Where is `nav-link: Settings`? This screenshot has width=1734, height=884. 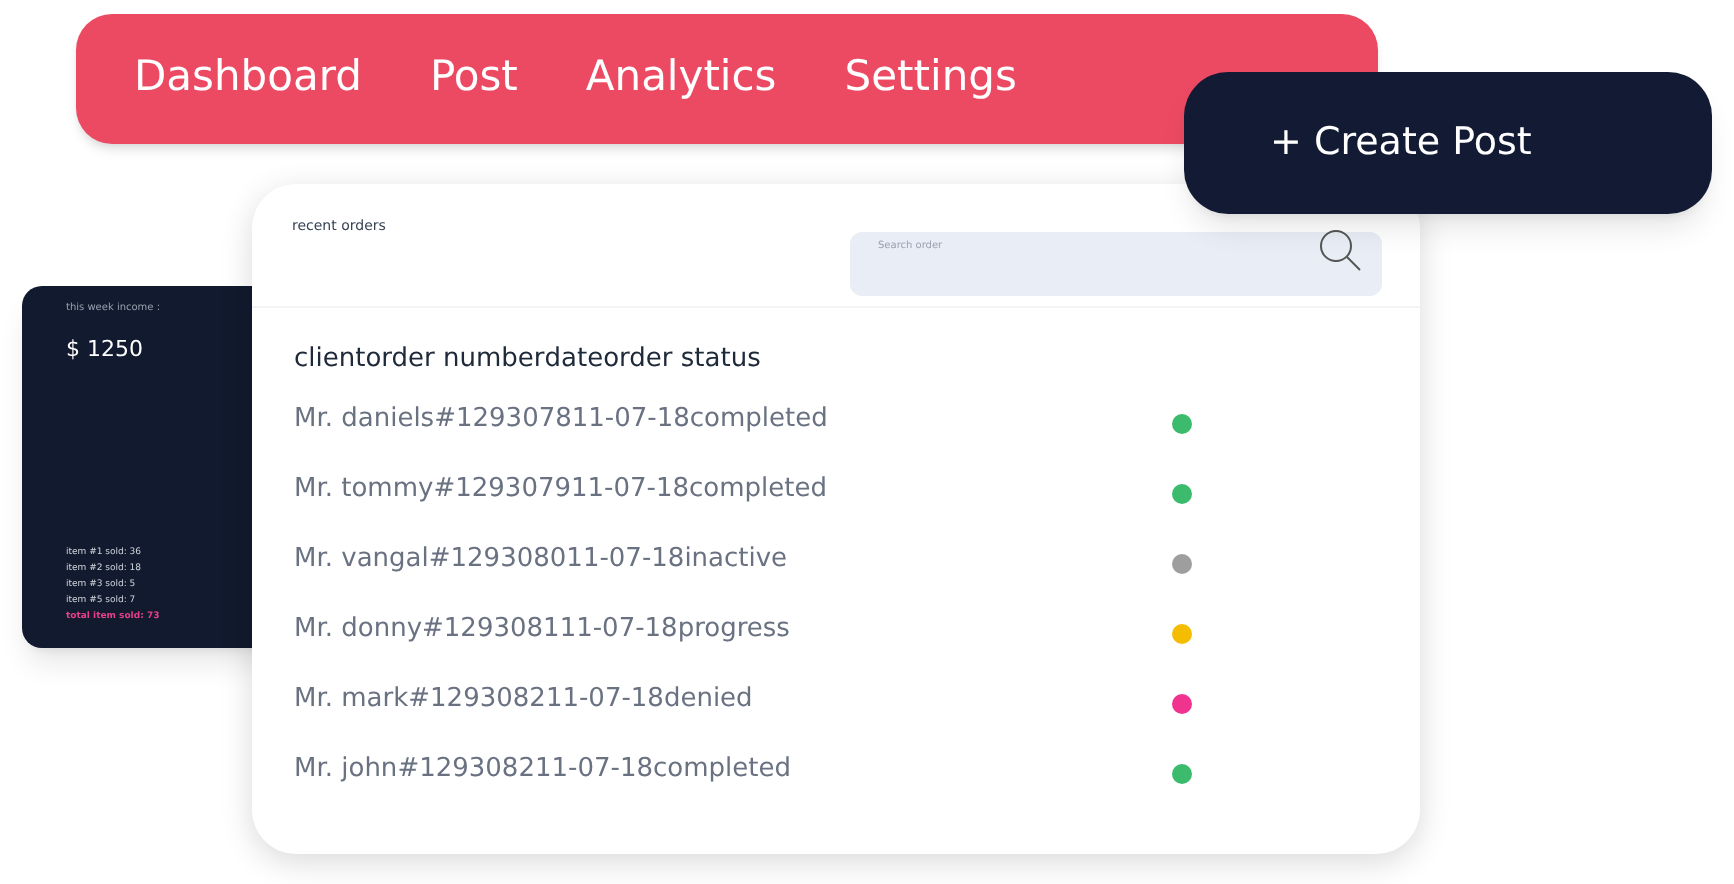 nav-link: Settings is located at coordinates (930, 77).